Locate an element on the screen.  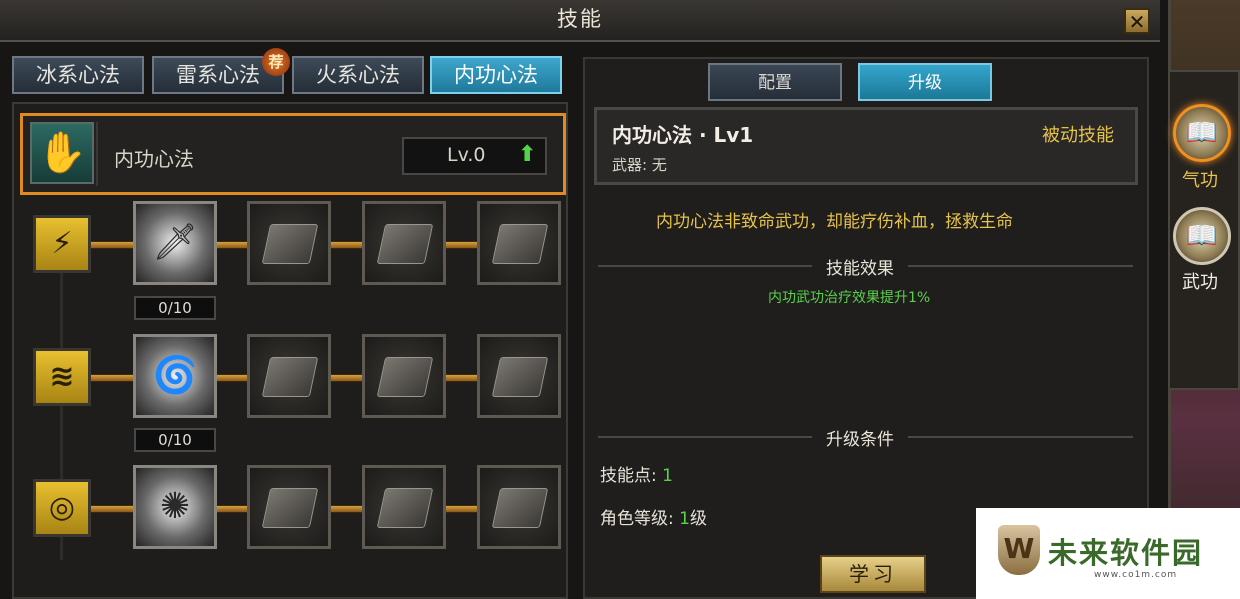
role-level-label: 角色等级: is located at coordinates (637, 519).